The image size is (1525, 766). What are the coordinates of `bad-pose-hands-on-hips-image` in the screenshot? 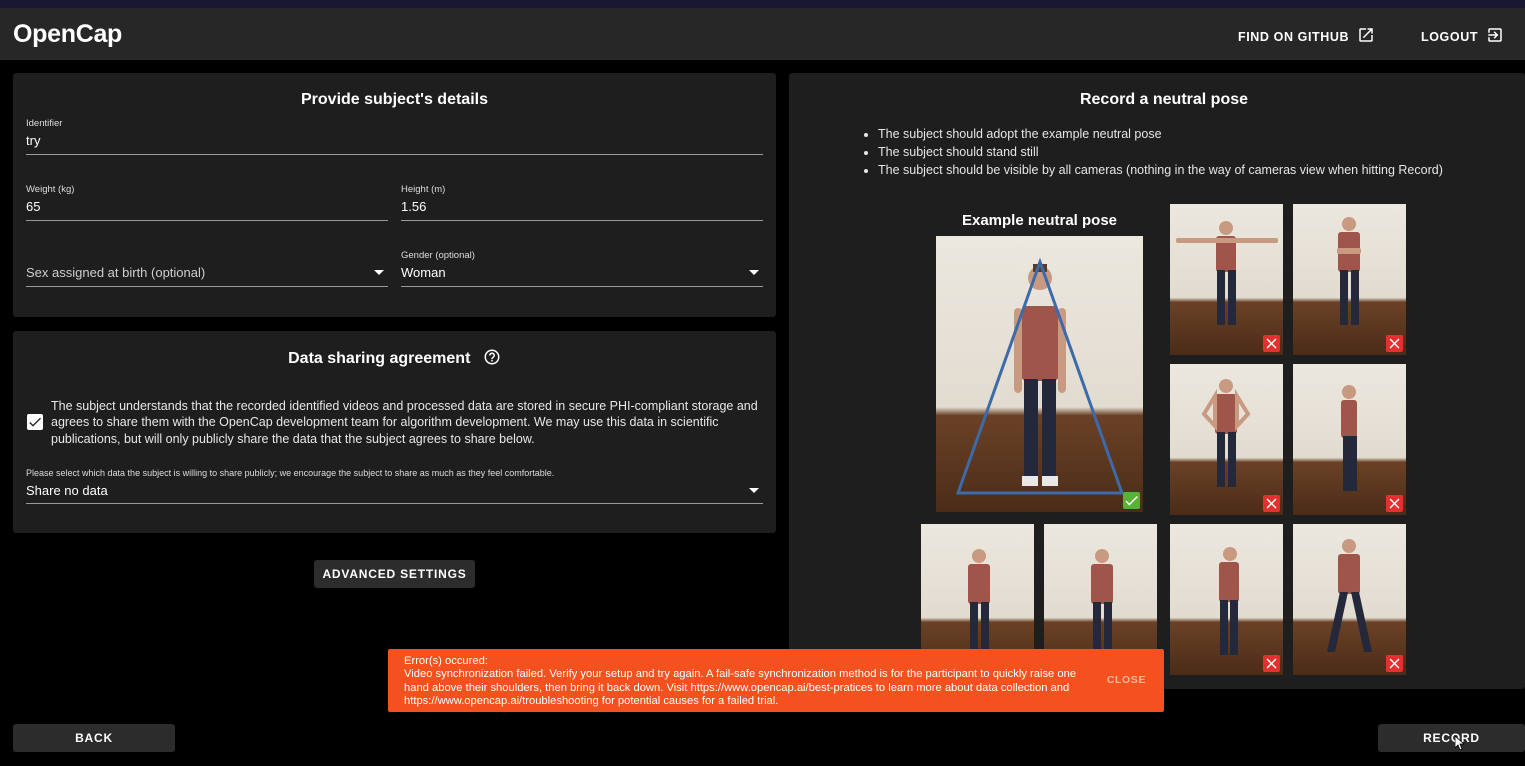 It's located at (1226, 439).